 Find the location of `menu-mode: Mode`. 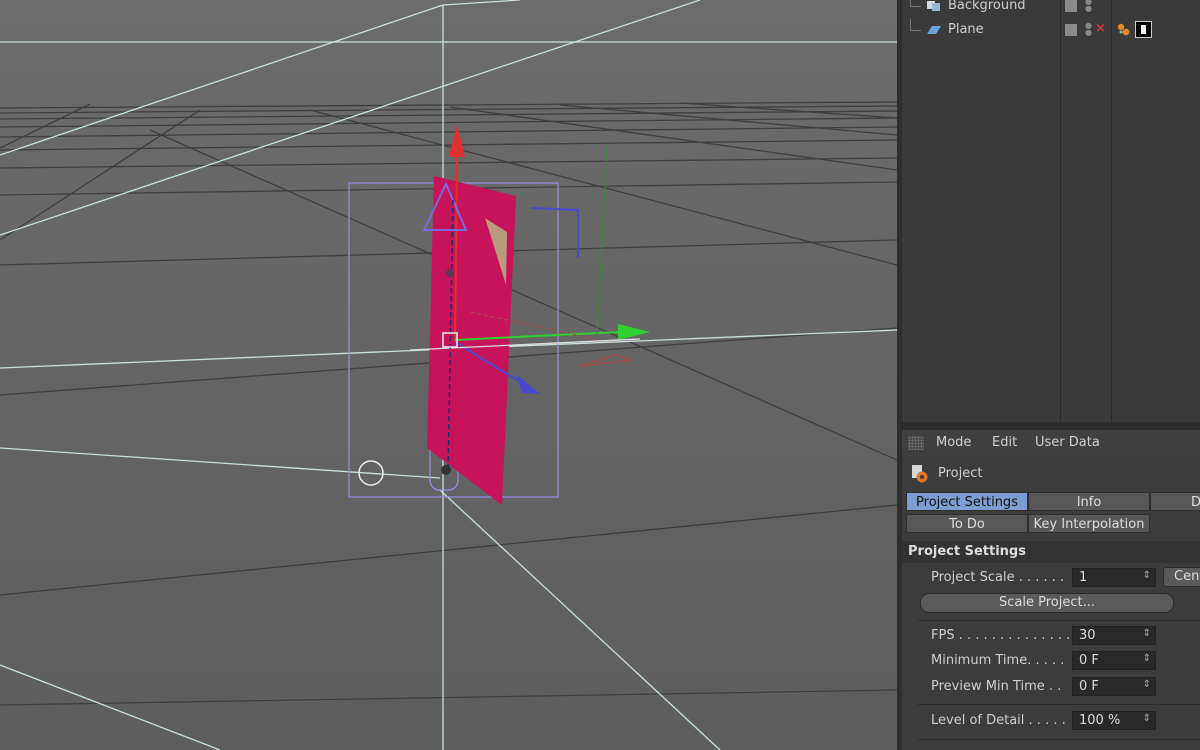

menu-mode: Mode is located at coordinates (953, 442).